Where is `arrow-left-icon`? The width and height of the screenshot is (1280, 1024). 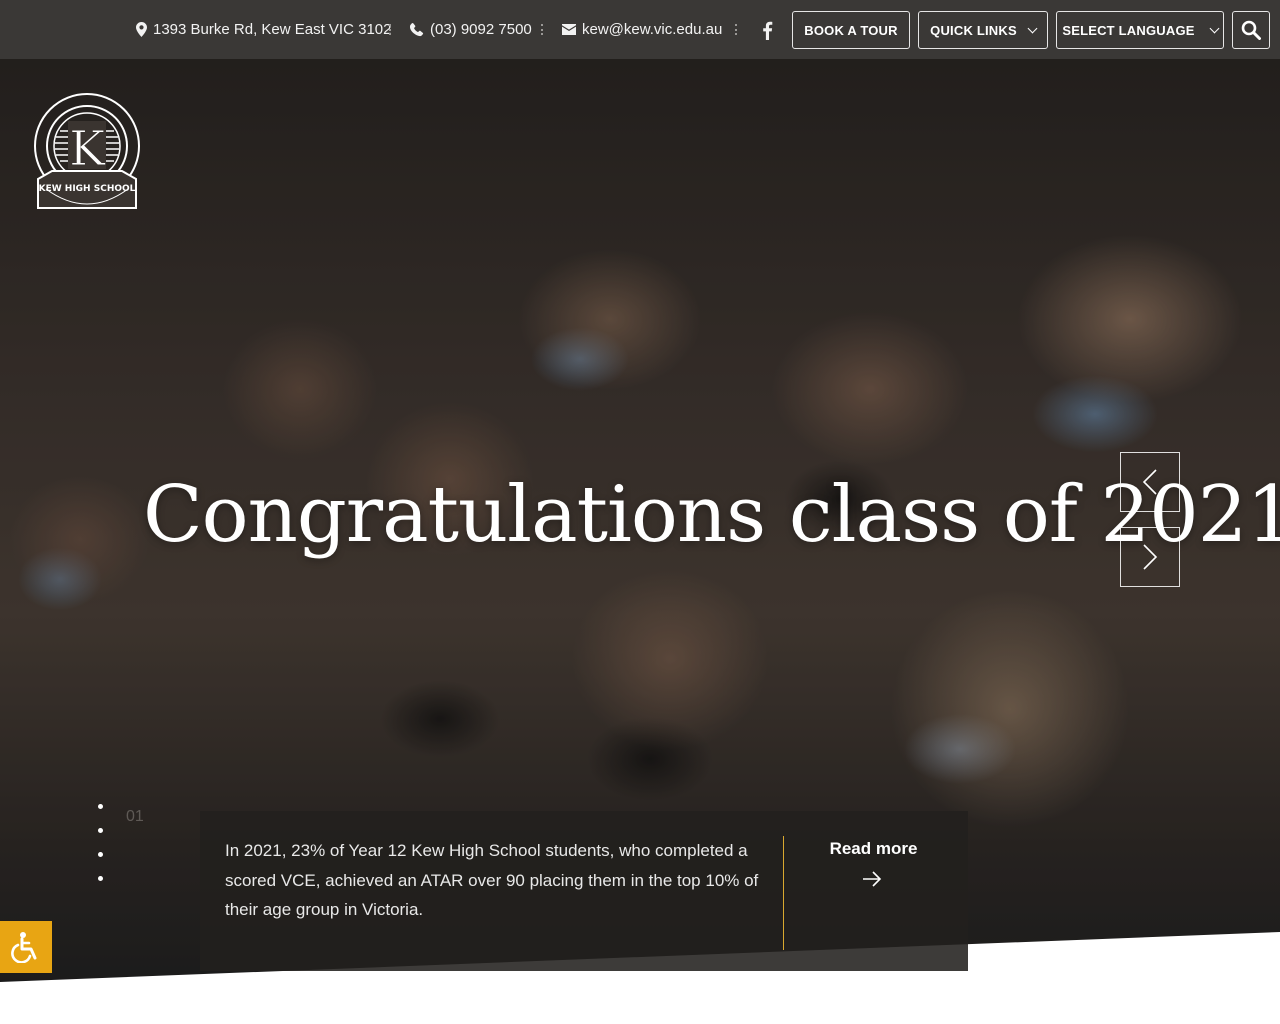 arrow-left-icon is located at coordinates (1149, 482).